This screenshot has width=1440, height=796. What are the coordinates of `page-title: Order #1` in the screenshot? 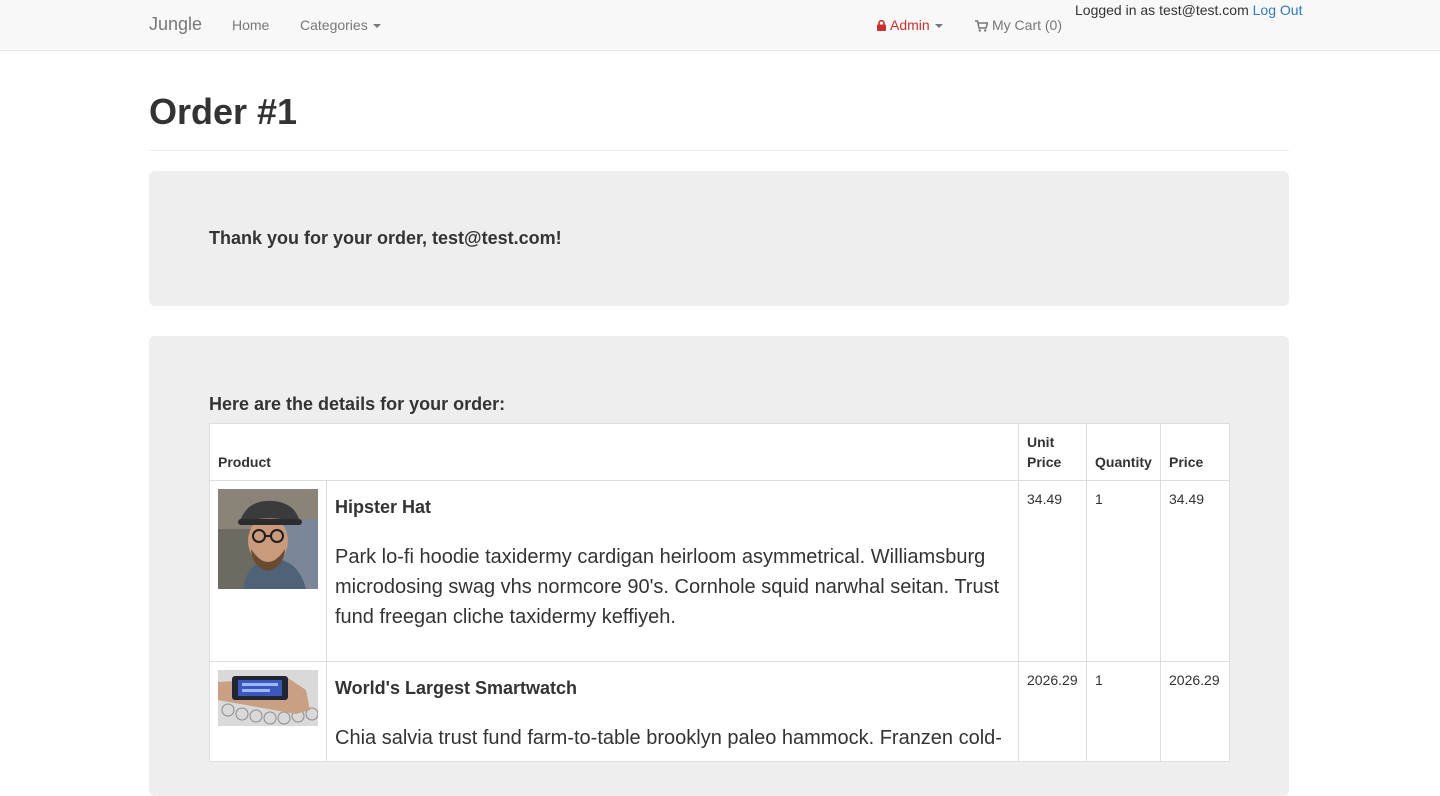 It's located at (223, 111).